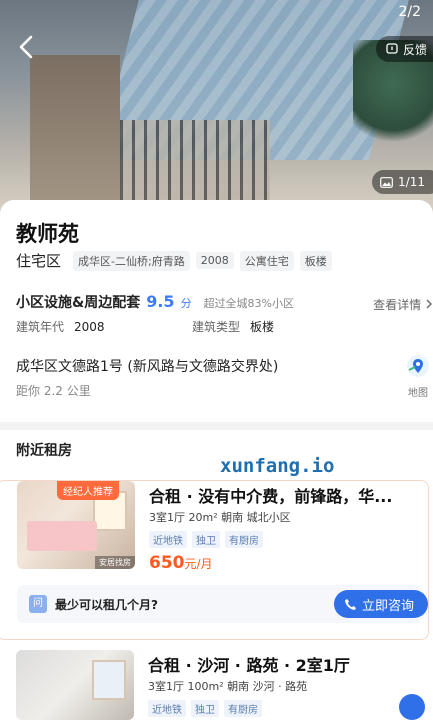  I want to click on back-button, so click(27, 47).